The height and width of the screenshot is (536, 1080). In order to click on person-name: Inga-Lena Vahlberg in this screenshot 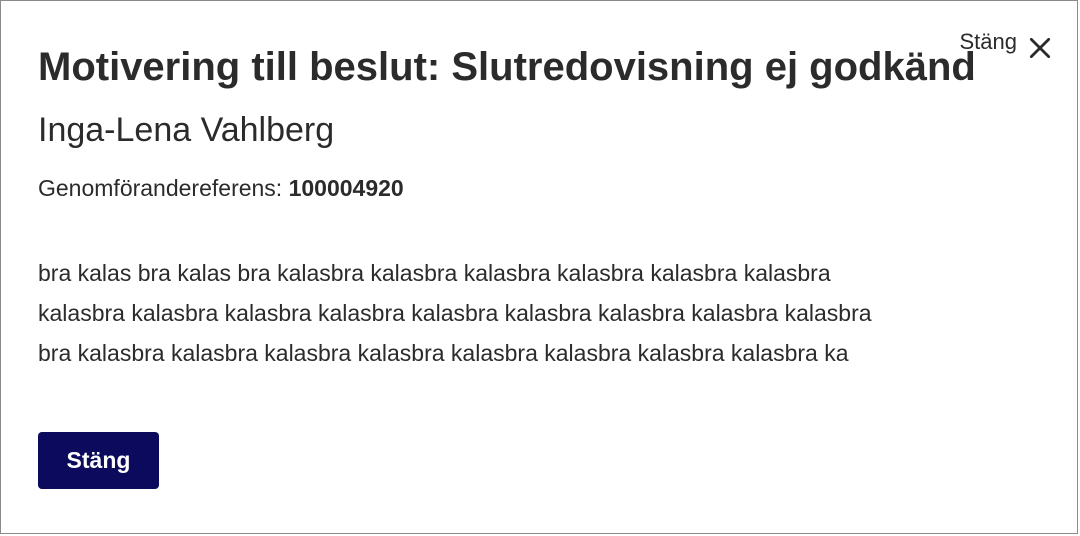, I will do `click(186, 130)`.